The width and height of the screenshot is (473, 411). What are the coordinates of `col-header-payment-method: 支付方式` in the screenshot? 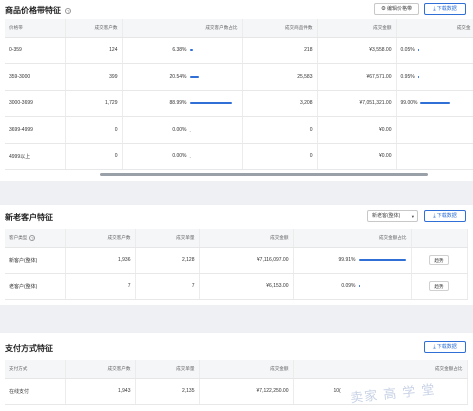 It's located at (35, 369).